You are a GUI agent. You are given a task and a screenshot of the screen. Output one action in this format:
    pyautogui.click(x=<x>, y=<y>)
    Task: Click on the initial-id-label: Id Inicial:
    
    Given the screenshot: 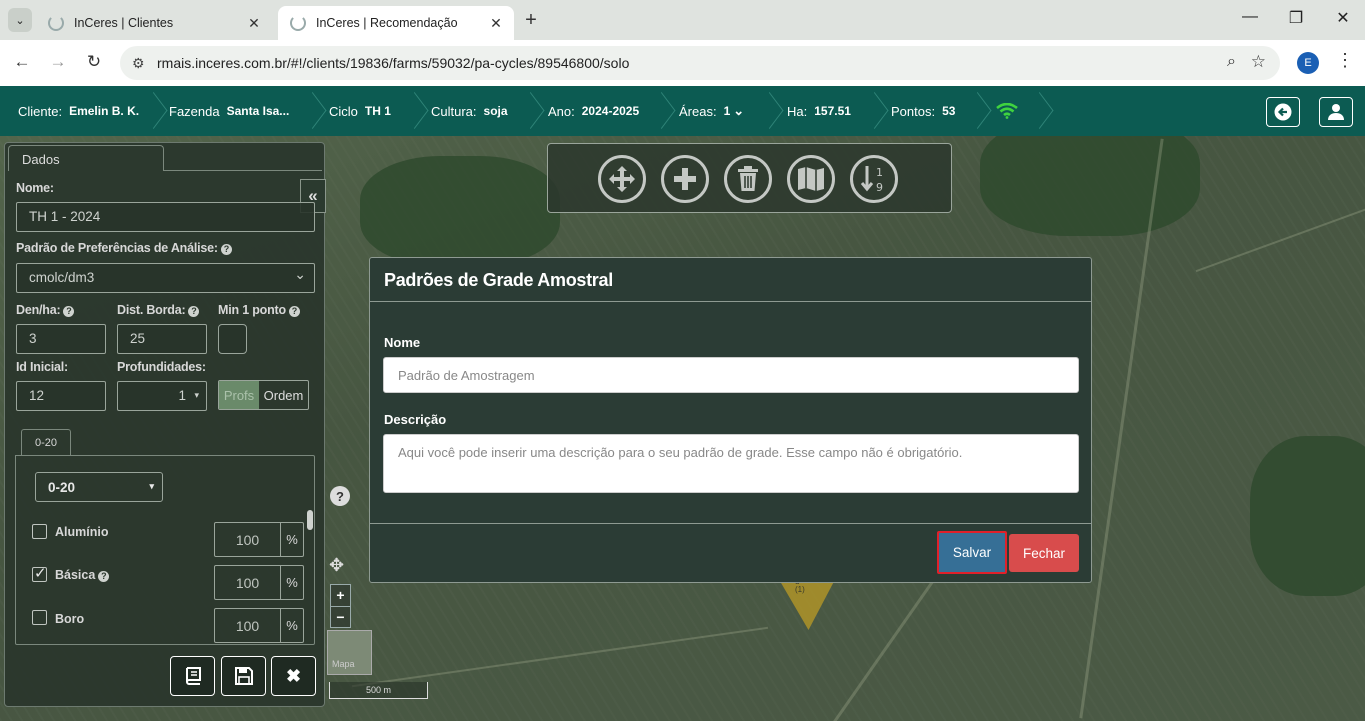 What is the action you would take?
    pyautogui.click(x=42, y=367)
    